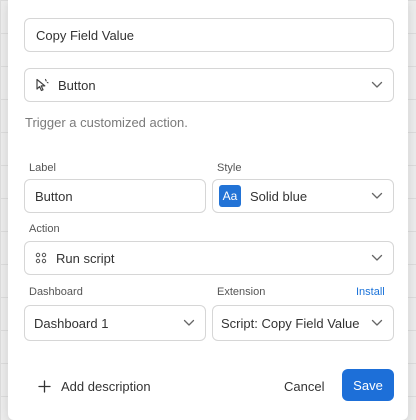 The height and width of the screenshot is (420, 416). What do you see at coordinates (229, 168) in the screenshot?
I see `style-field-label: Style` at bounding box center [229, 168].